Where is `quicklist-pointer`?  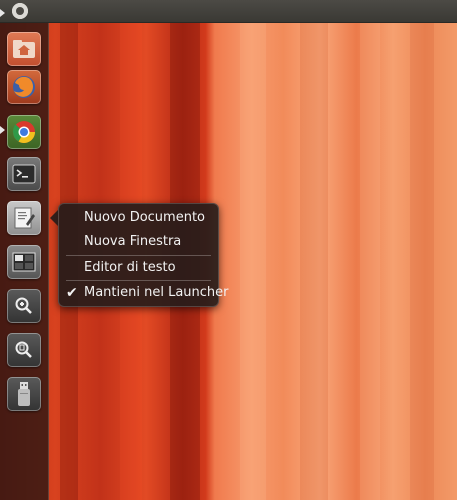 quicklist-pointer is located at coordinates (54, 218).